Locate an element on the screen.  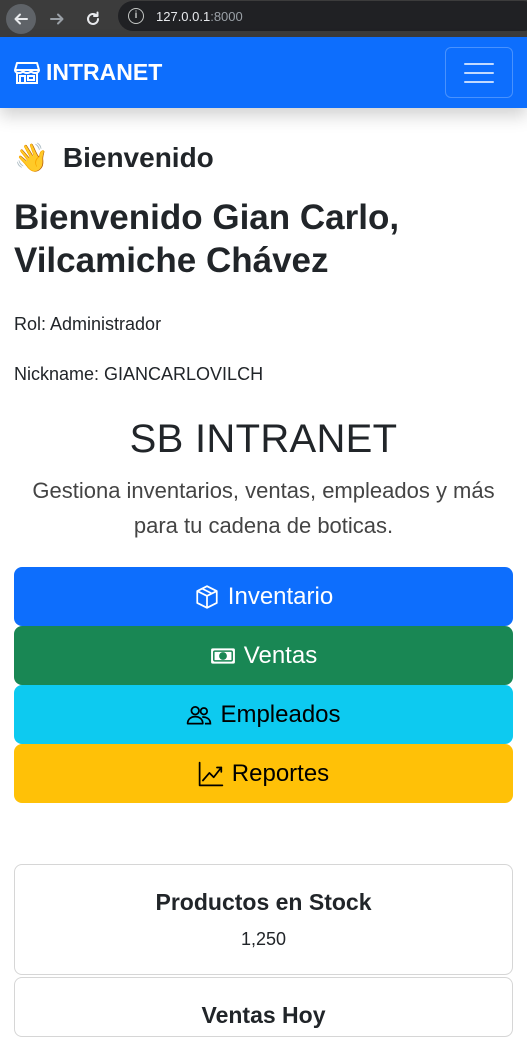
waving-hand-icon: 👋 is located at coordinates (31, 157).